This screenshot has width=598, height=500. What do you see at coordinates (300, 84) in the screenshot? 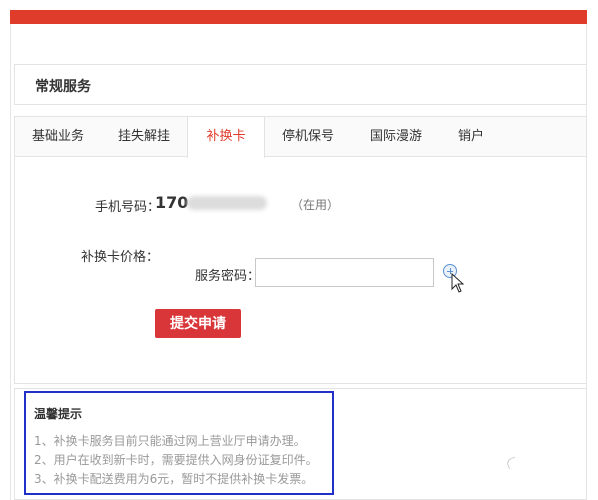
I see `section-header: 常规服务` at bounding box center [300, 84].